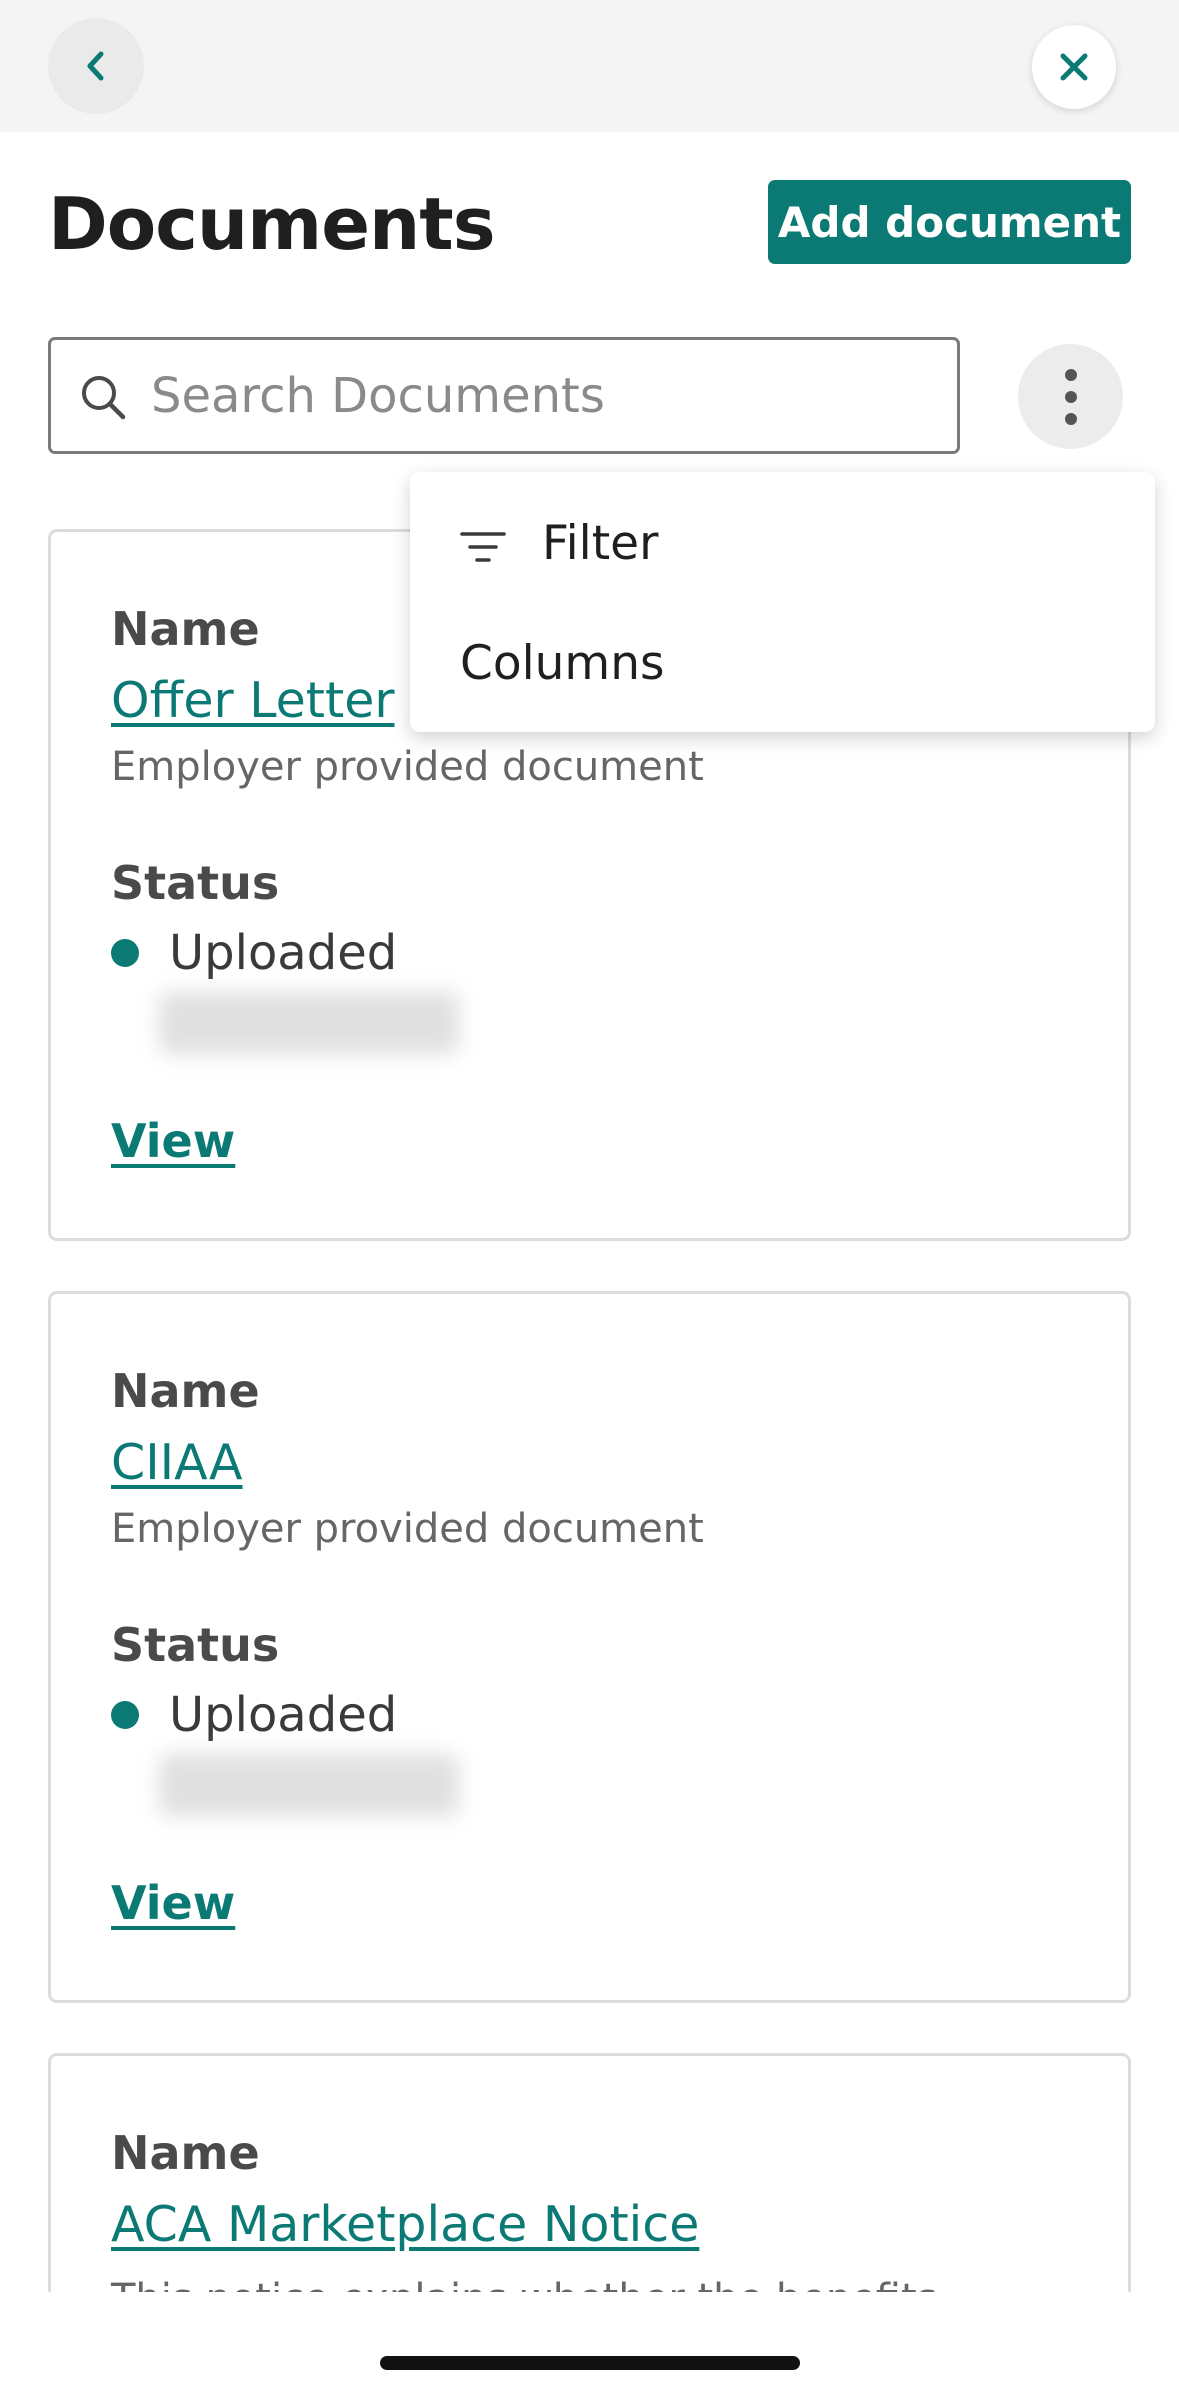  I want to click on menu-item-label: Filter, so click(600, 543).